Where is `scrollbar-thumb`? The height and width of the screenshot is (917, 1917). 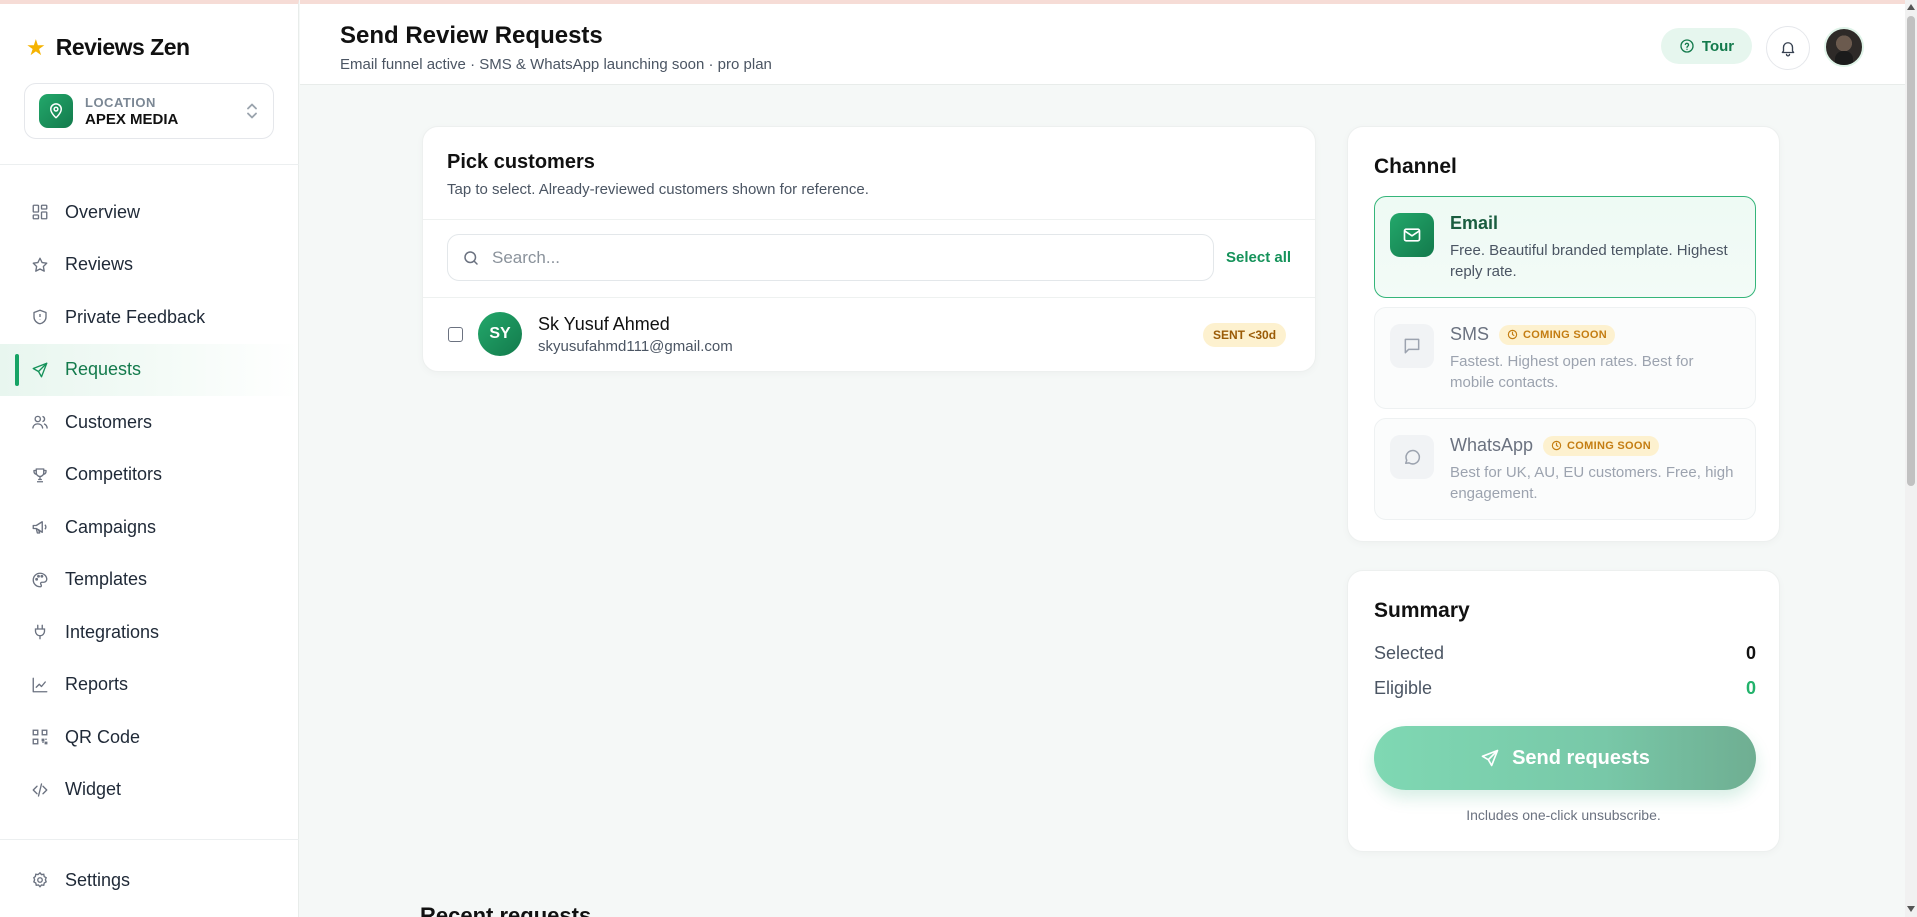 scrollbar-thumb is located at coordinates (1911, 251).